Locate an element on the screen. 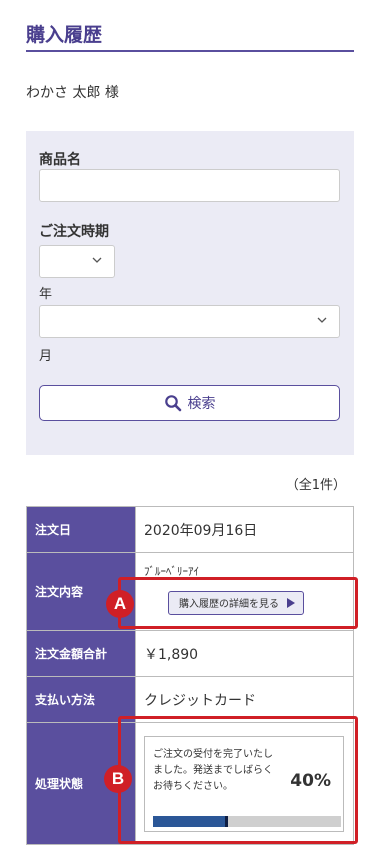 The height and width of the screenshot is (860, 380). month-select is located at coordinates (189, 321).